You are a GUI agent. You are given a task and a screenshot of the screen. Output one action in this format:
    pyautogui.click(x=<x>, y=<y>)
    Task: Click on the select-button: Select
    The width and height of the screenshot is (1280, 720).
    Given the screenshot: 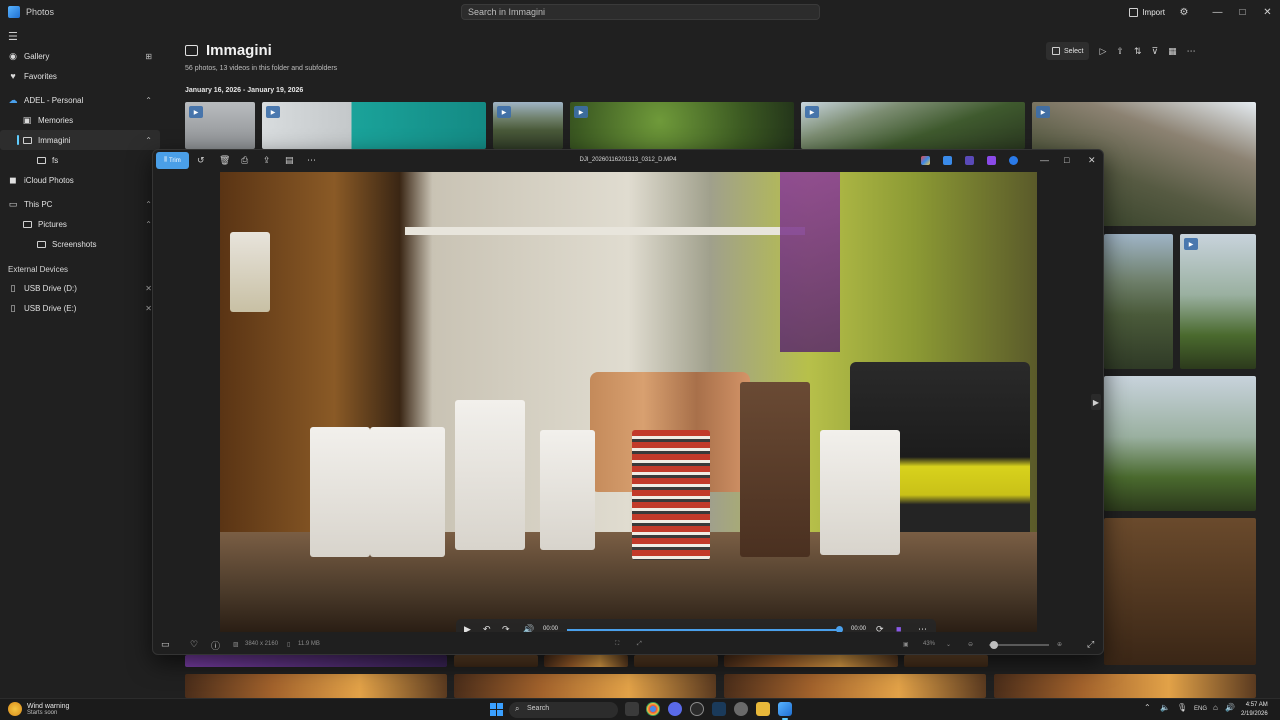 What is the action you would take?
    pyautogui.click(x=1068, y=51)
    